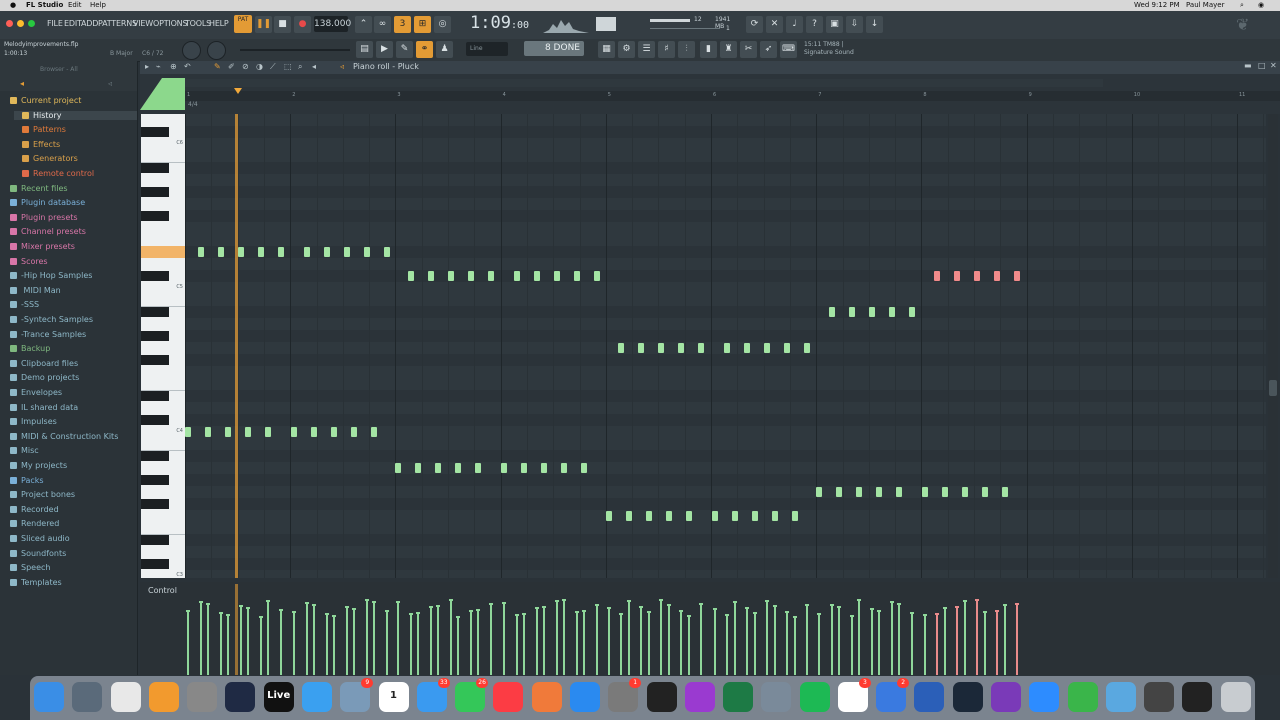  I want to click on mac-menu-edit: Edit, so click(75, 5).